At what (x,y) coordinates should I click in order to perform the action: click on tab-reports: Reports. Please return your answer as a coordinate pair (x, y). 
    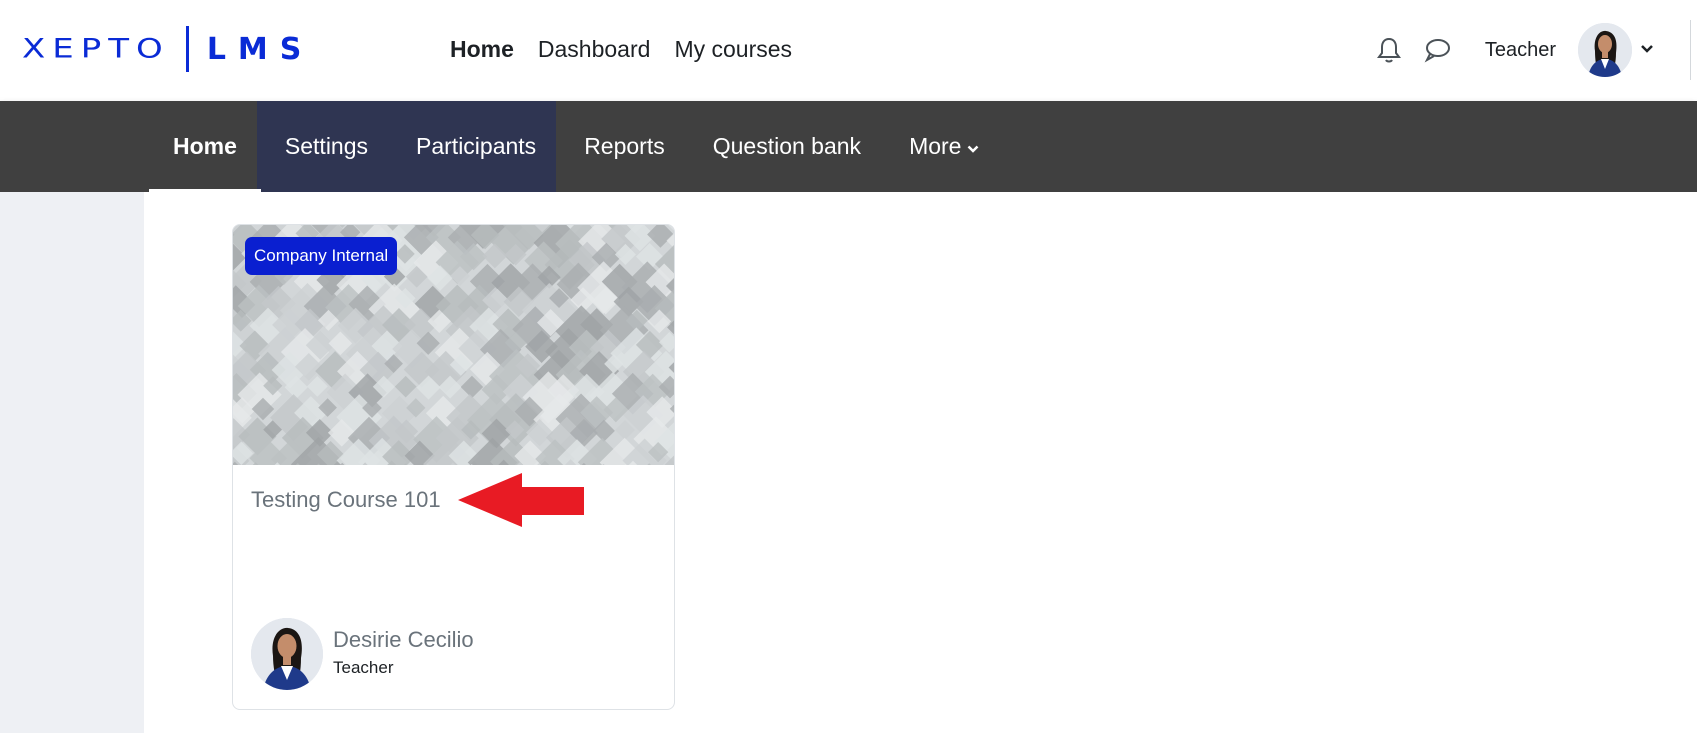
    Looking at the image, I should click on (624, 146).